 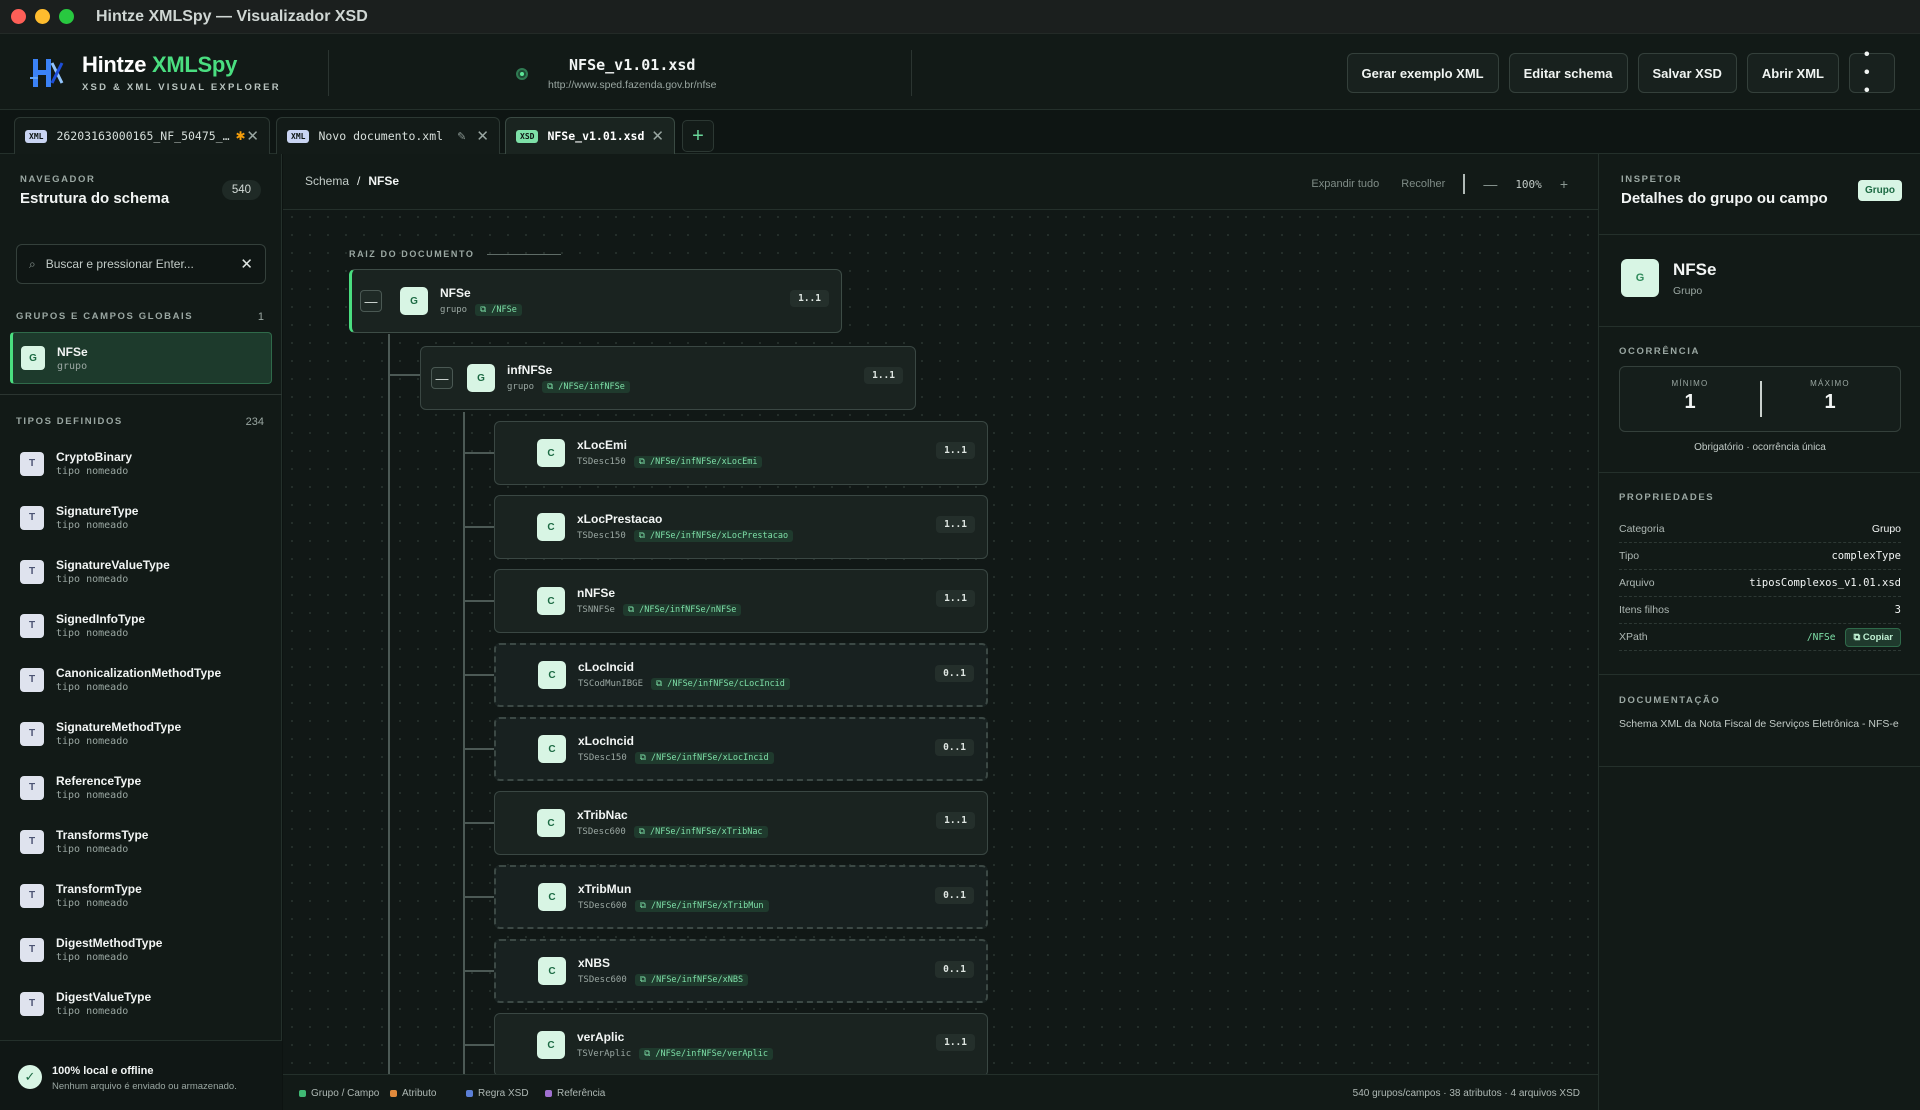 I want to click on global-item-nfse: G NFSe grupo, so click(x=141, y=358).